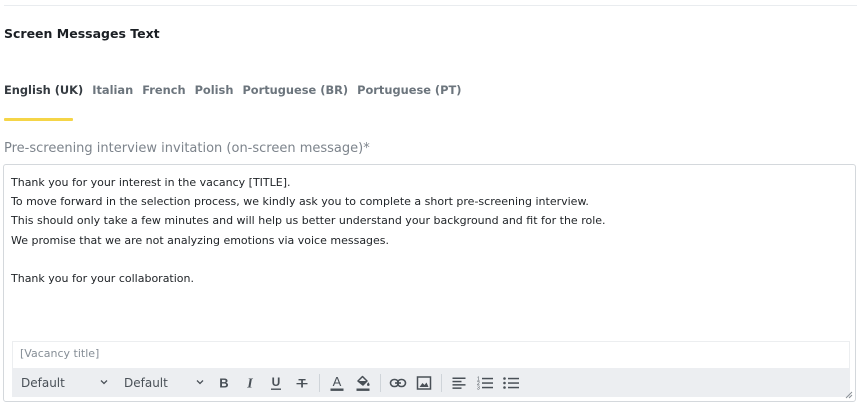 The height and width of the screenshot is (407, 867). I want to click on vacancy-title-variable: [Vacancy title], so click(59, 353).